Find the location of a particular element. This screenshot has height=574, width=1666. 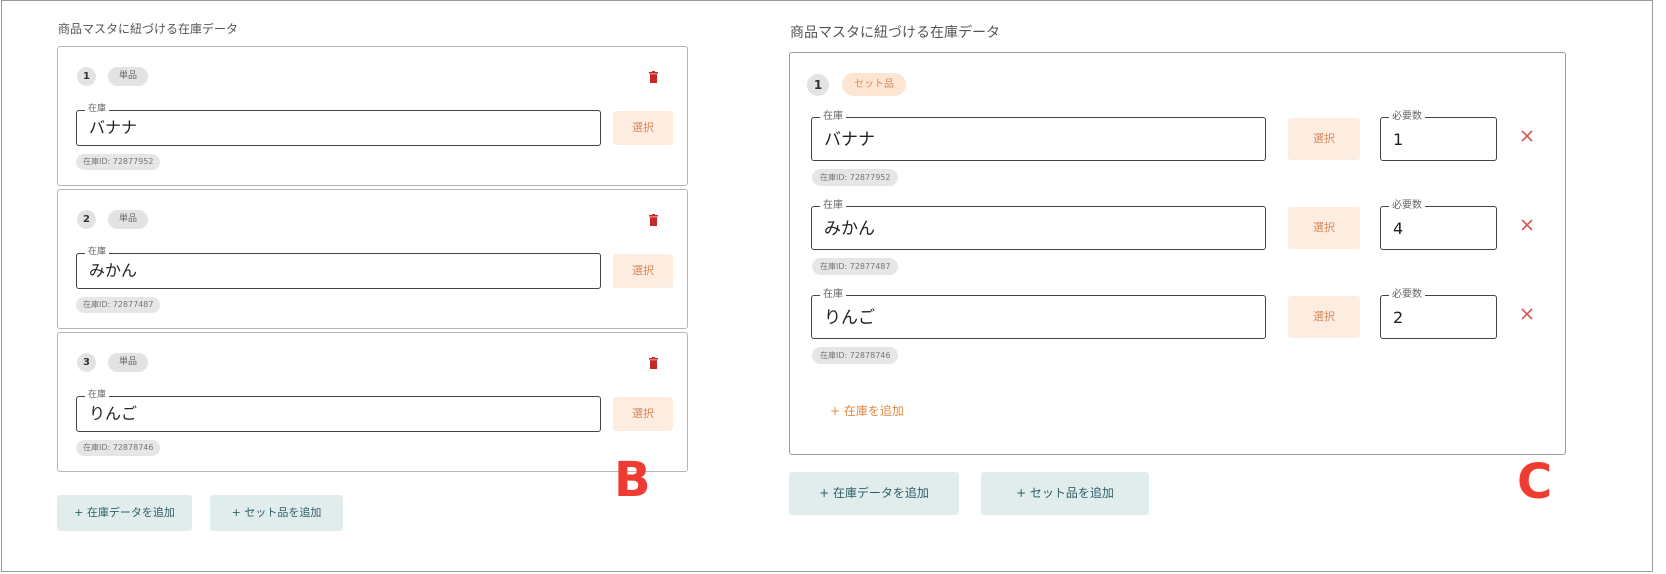

set-component-row-2: 在庫 みかん 選択 必要数 4 在庫ID: 72877487 is located at coordinates (1177, 247).